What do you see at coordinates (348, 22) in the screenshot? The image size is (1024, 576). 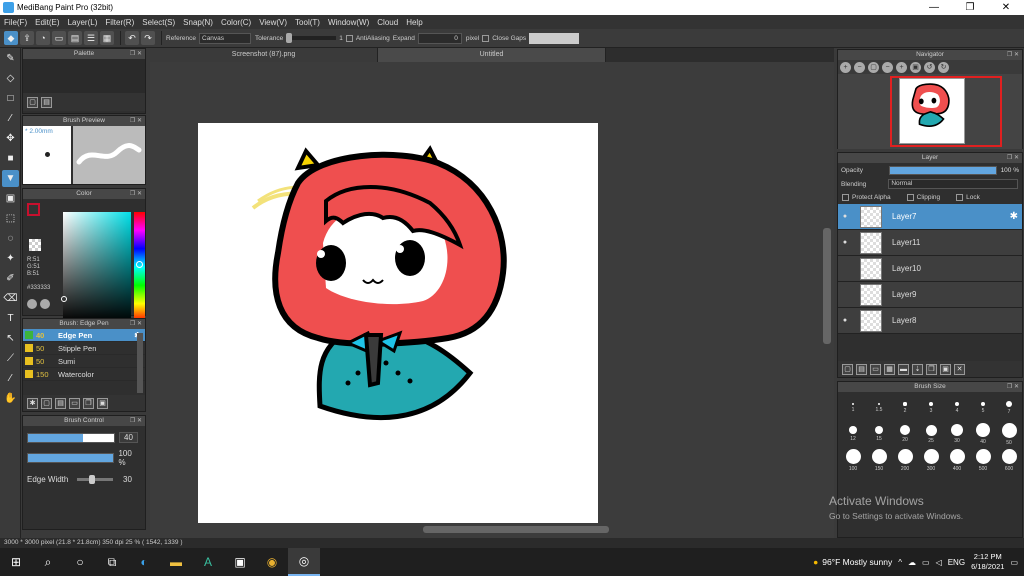 I see `menu-window: Window(W)` at bounding box center [348, 22].